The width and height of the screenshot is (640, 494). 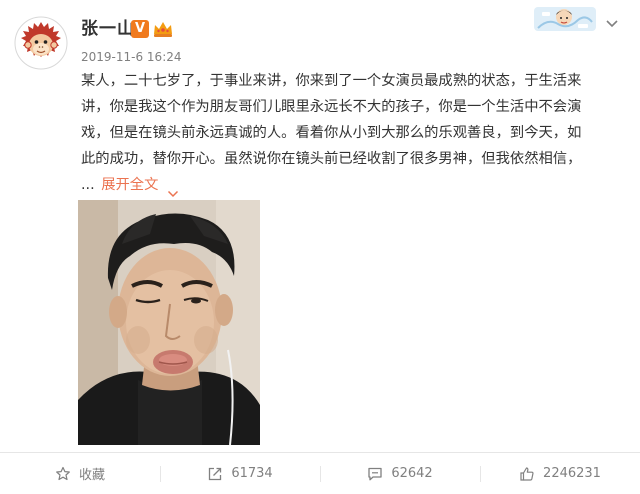 What do you see at coordinates (572, 473) in the screenshot?
I see `like-count: 2246231` at bounding box center [572, 473].